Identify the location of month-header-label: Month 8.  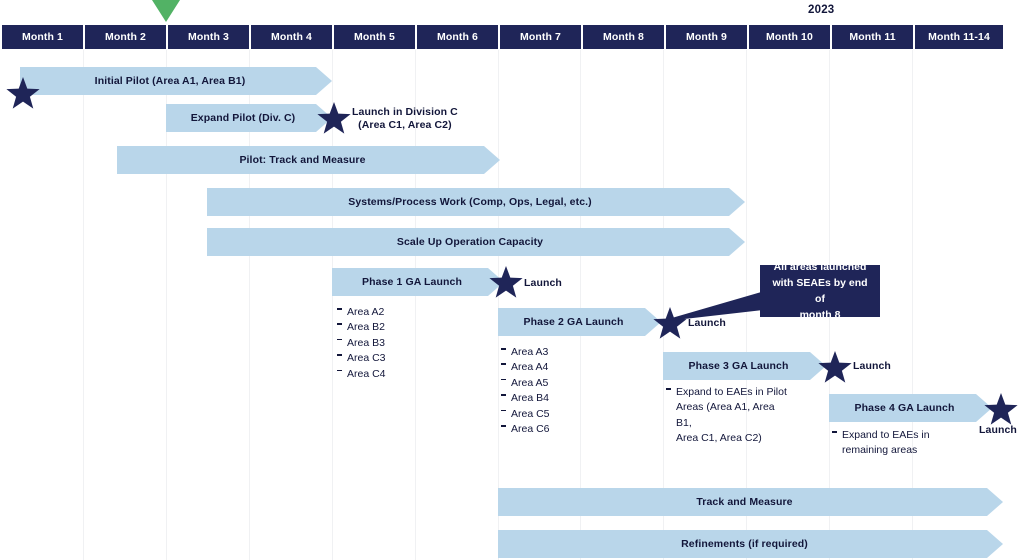
(623, 37).